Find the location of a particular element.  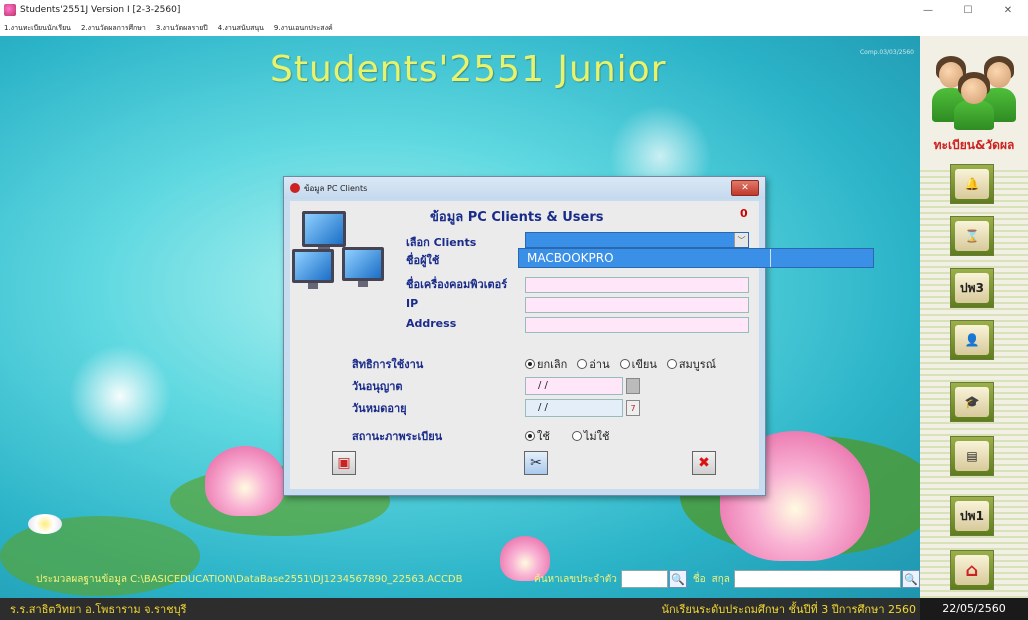

app-icon is located at coordinates (10, 10).